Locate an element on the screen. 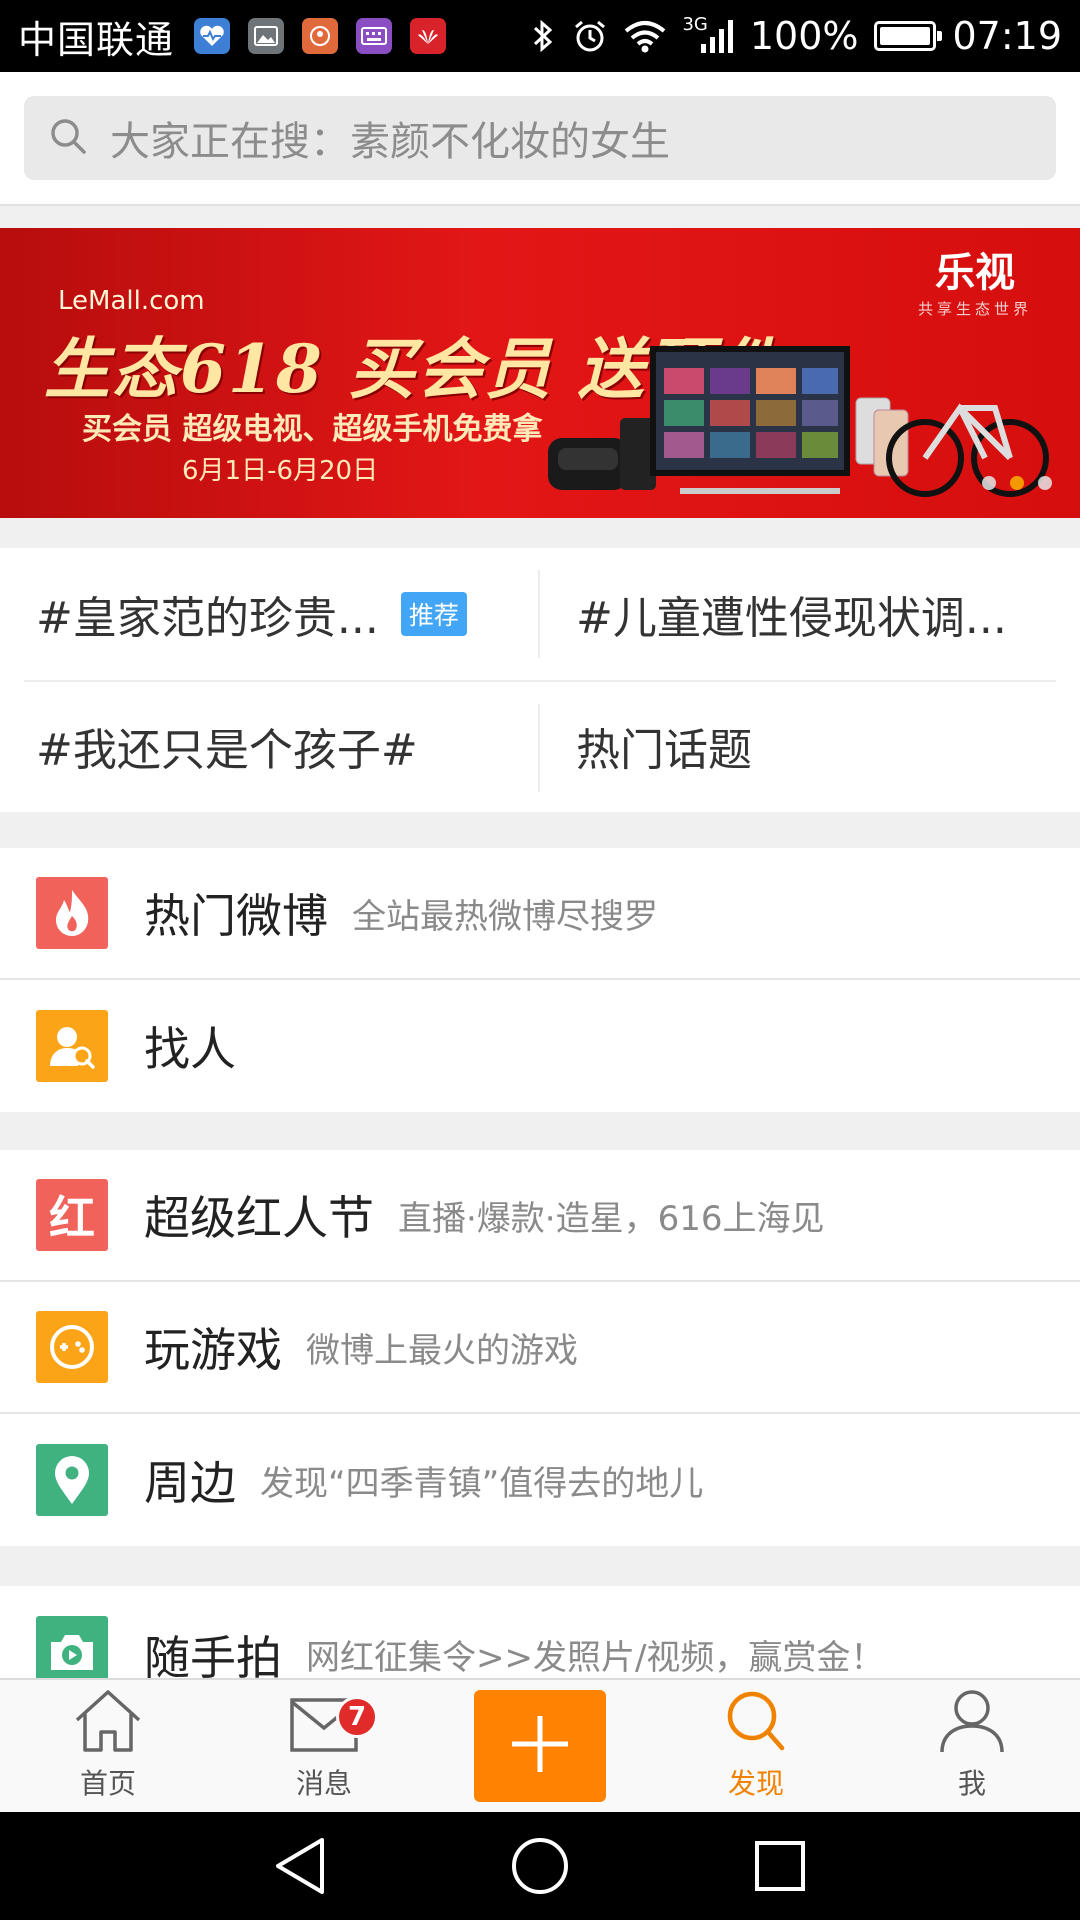 The image size is (1080, 1920). battery-icon is located at coordinates (908, 36).